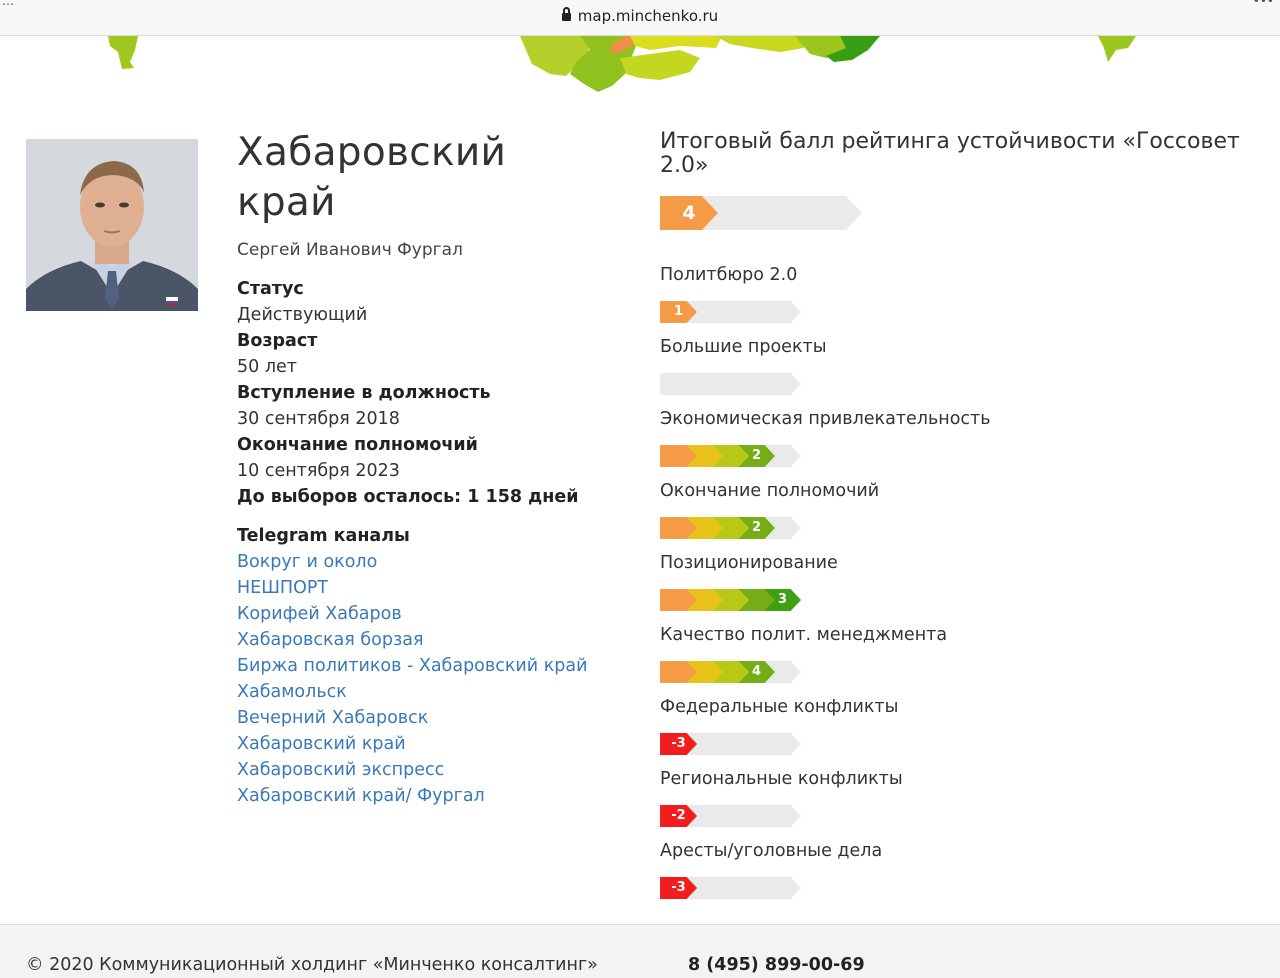  I want to click on rating-category: Федеральные конфликты -3, so click(955, 732).